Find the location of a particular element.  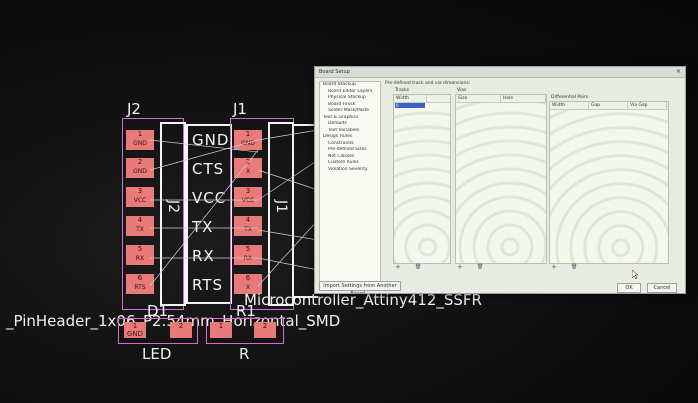

dialog-title: Board Setup is located at coordinates (334, 72).